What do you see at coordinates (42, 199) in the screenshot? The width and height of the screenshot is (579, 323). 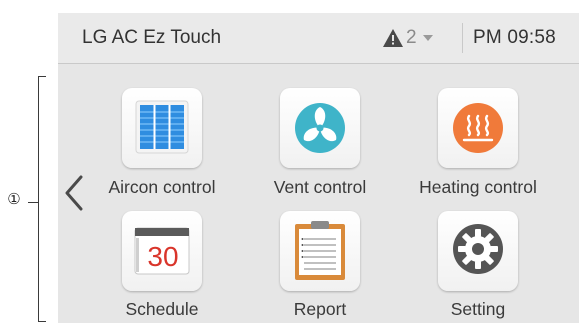 I see `annotation-bracket` at bounding box center [42, 199].